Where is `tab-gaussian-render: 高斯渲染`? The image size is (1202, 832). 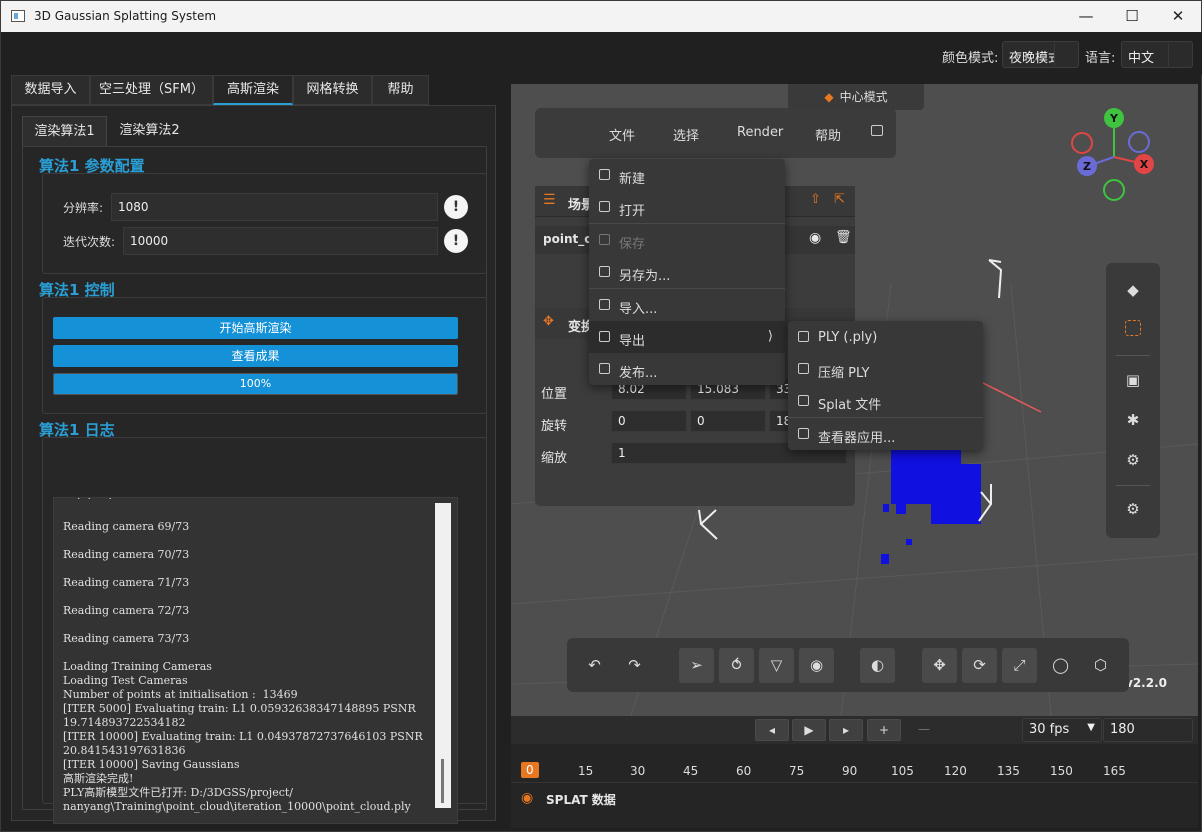 tab-gaussian-render: 高斯渲染 is located at coordinates (253, 90).